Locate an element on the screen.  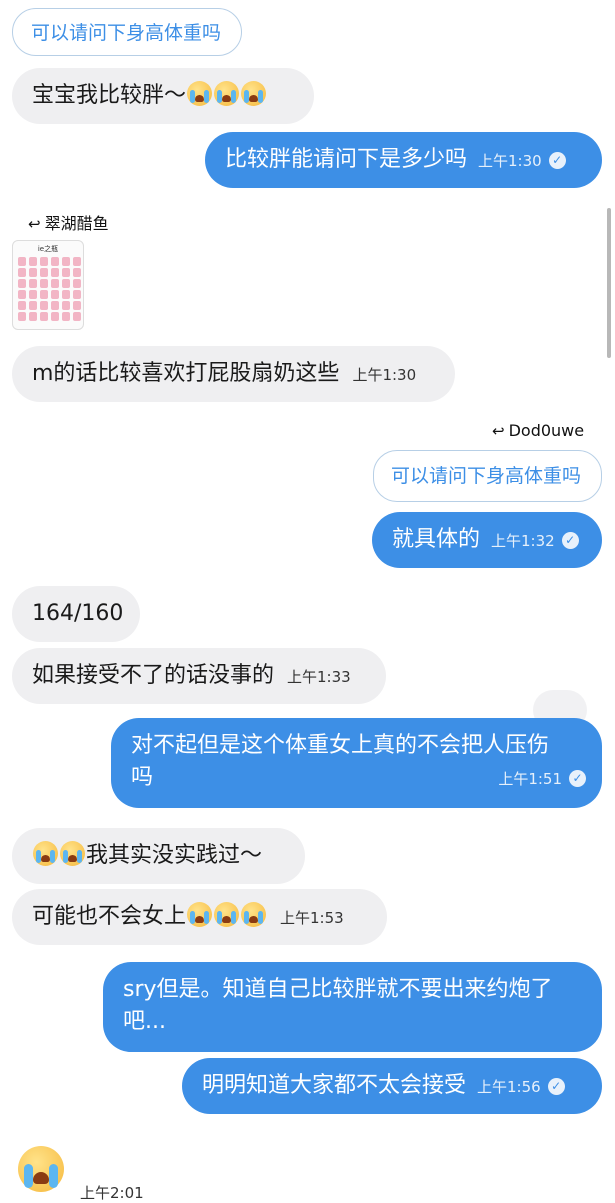
message-incoming: 164/160 is located at coordinates (76, 614).